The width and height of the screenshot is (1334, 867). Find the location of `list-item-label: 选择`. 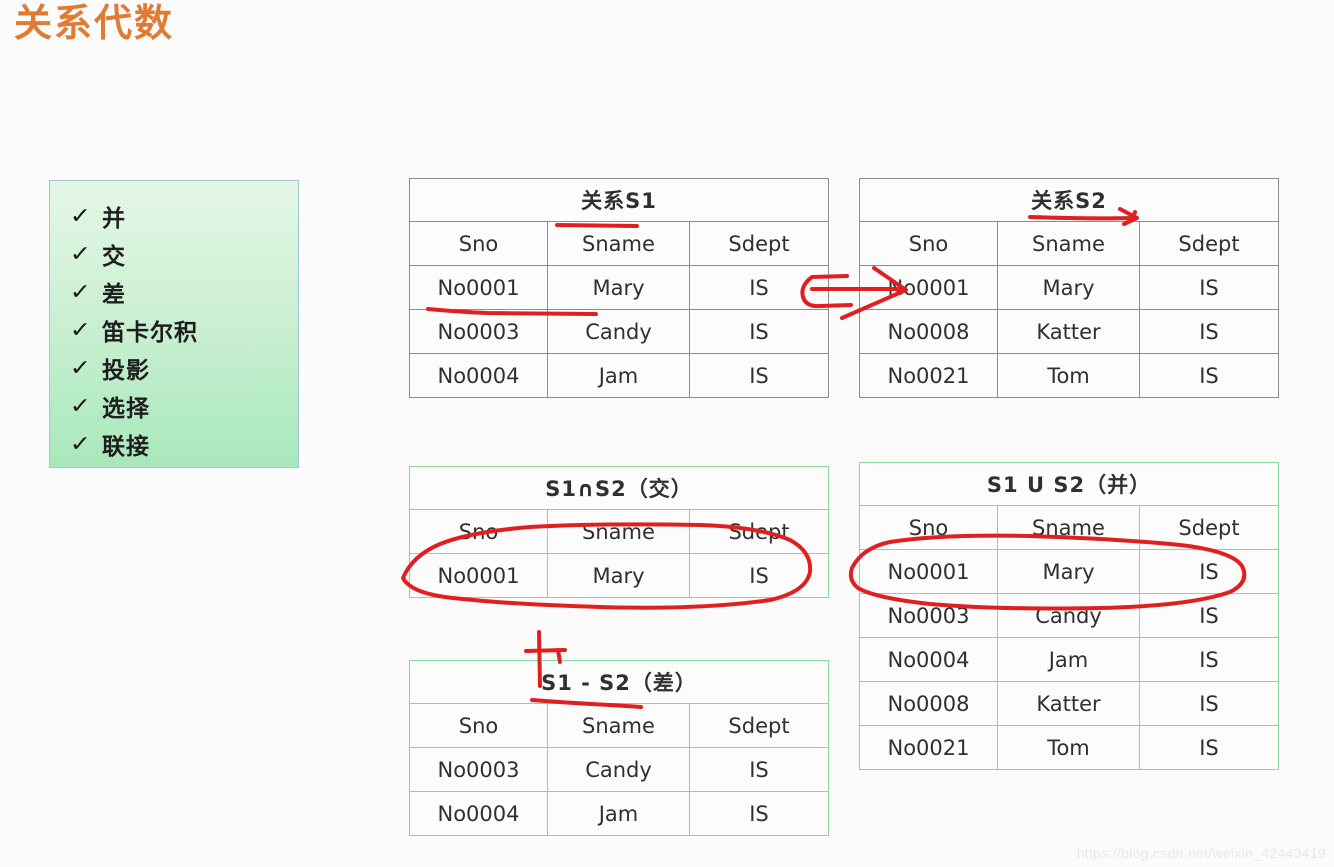

list-item-label: 选择 is located at coordinates (126, 408).